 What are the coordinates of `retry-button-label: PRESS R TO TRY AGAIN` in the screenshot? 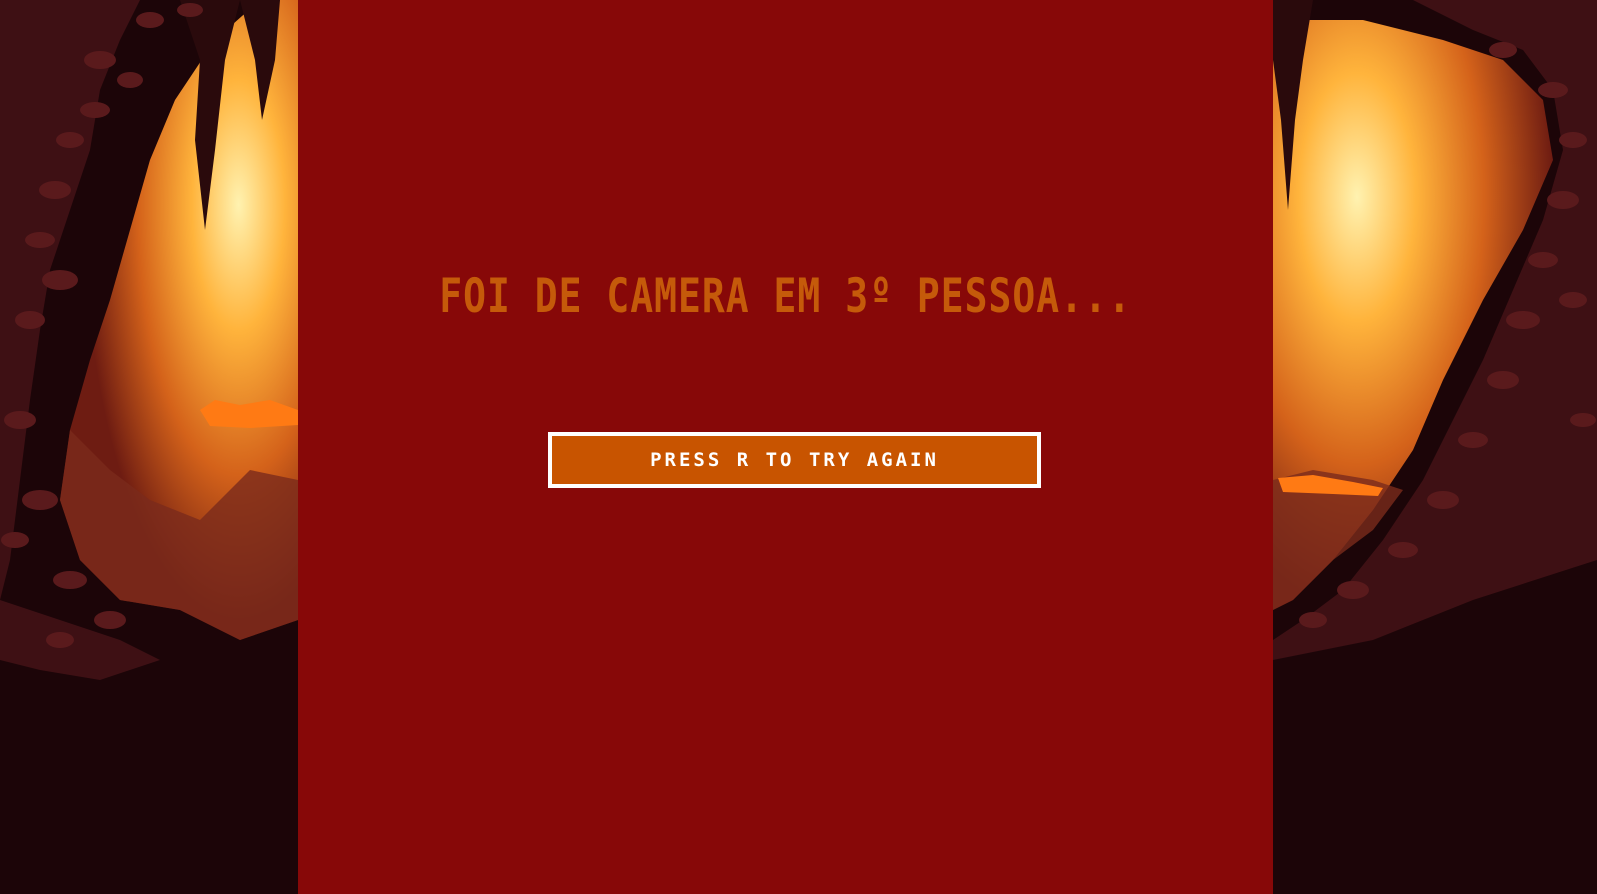 It's located at (794, 460).